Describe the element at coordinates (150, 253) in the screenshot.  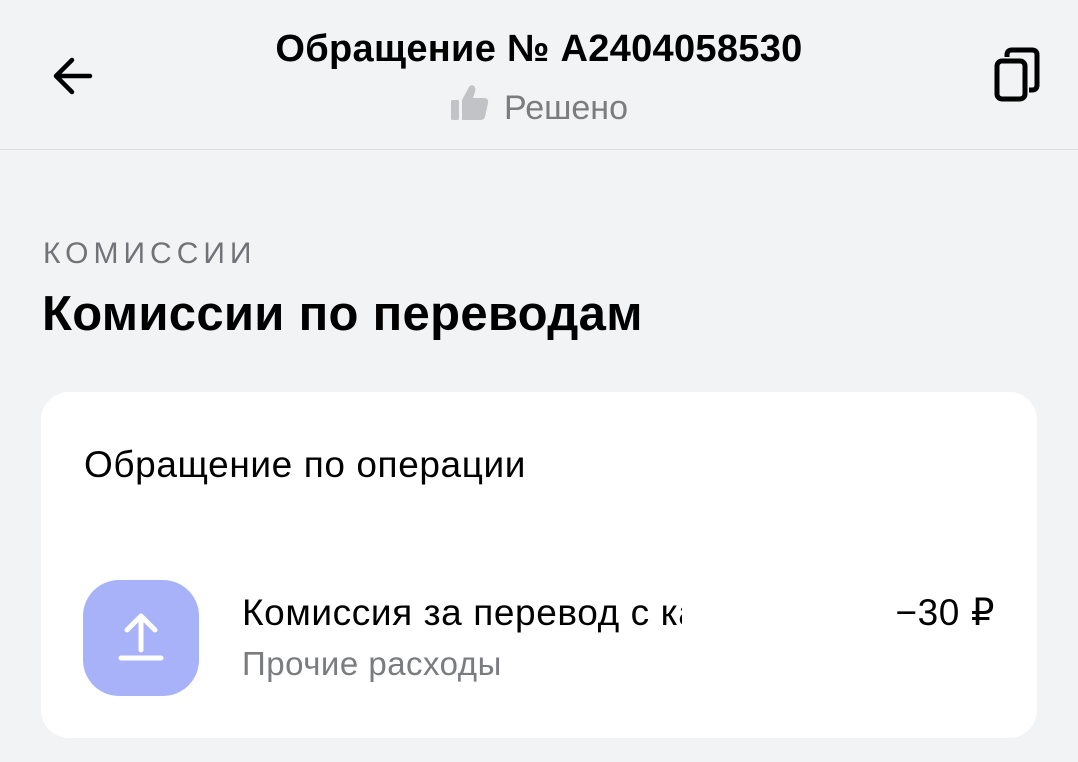
I see `category-label: КОМИССИИ` at that location.